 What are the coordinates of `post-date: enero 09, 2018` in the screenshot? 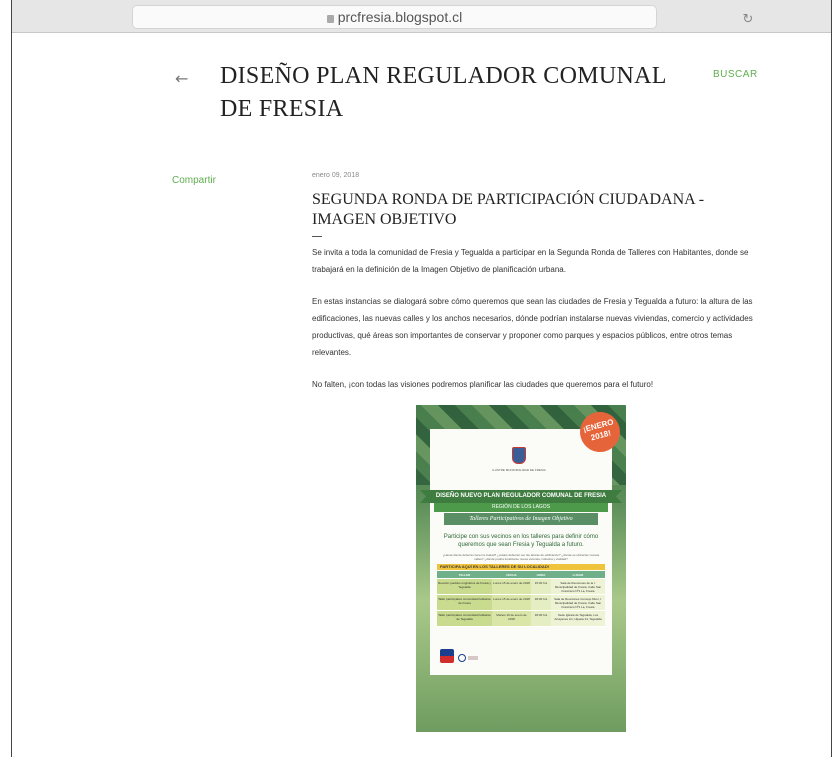 It's located at (336, 175).